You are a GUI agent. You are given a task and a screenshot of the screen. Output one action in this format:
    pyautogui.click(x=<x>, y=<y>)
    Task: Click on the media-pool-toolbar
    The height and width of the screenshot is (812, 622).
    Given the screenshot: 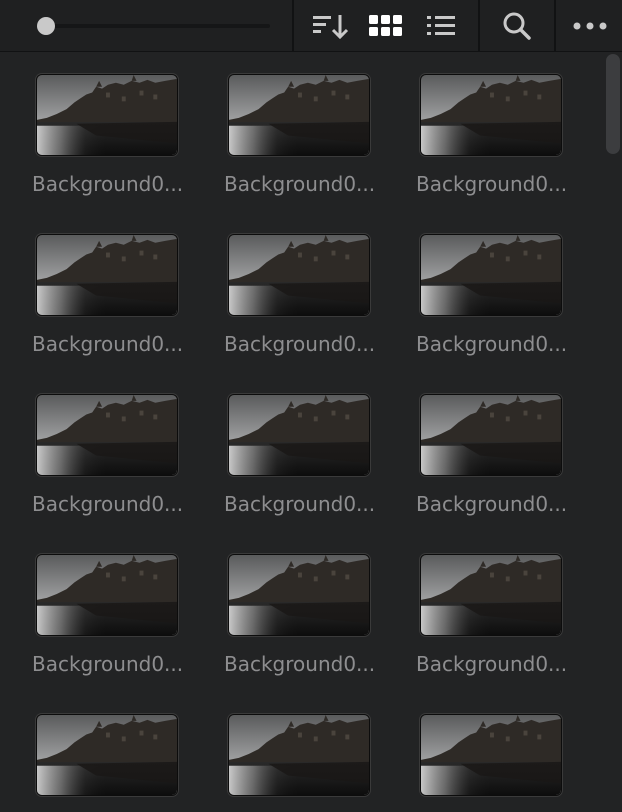 What is the action you would take?
    pyautogui.click(x=311, y=26)
    